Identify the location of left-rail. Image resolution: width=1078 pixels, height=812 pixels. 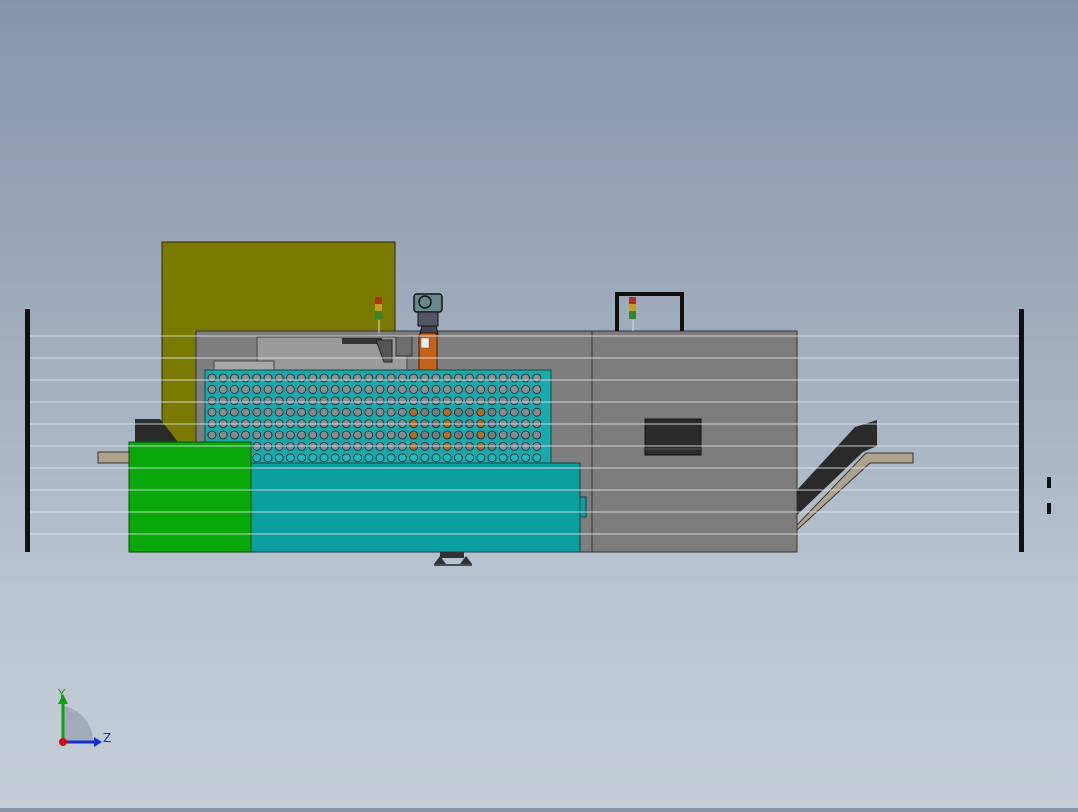
(113, 457).